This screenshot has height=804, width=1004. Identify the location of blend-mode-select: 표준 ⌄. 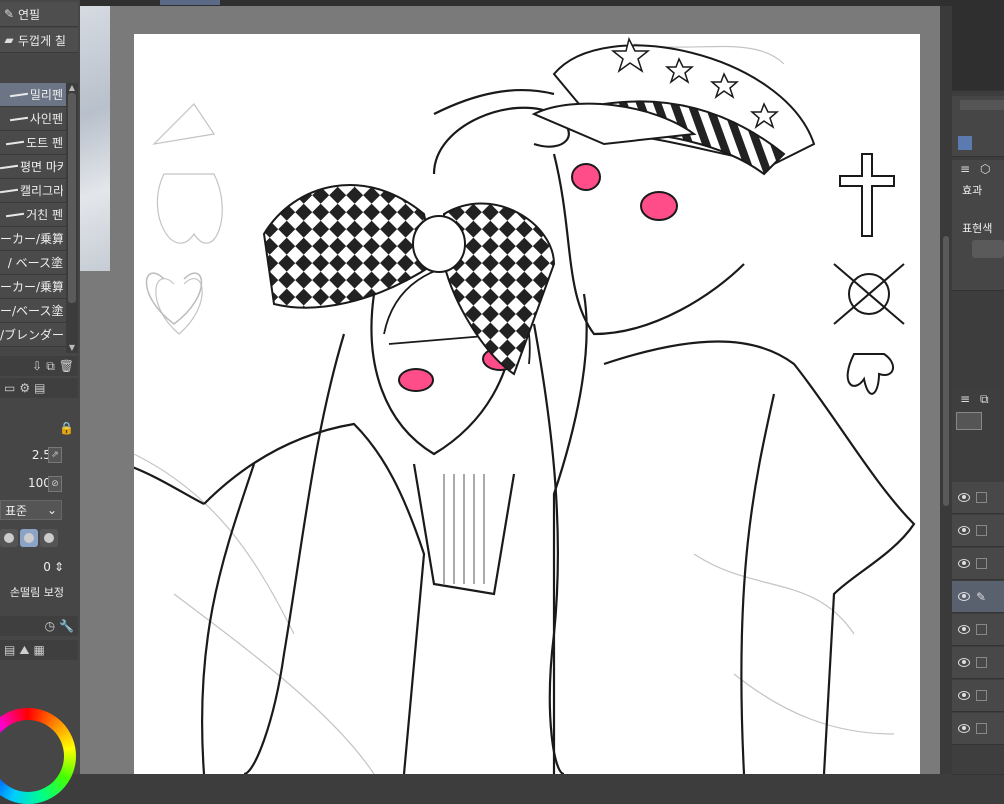
(31, 510).